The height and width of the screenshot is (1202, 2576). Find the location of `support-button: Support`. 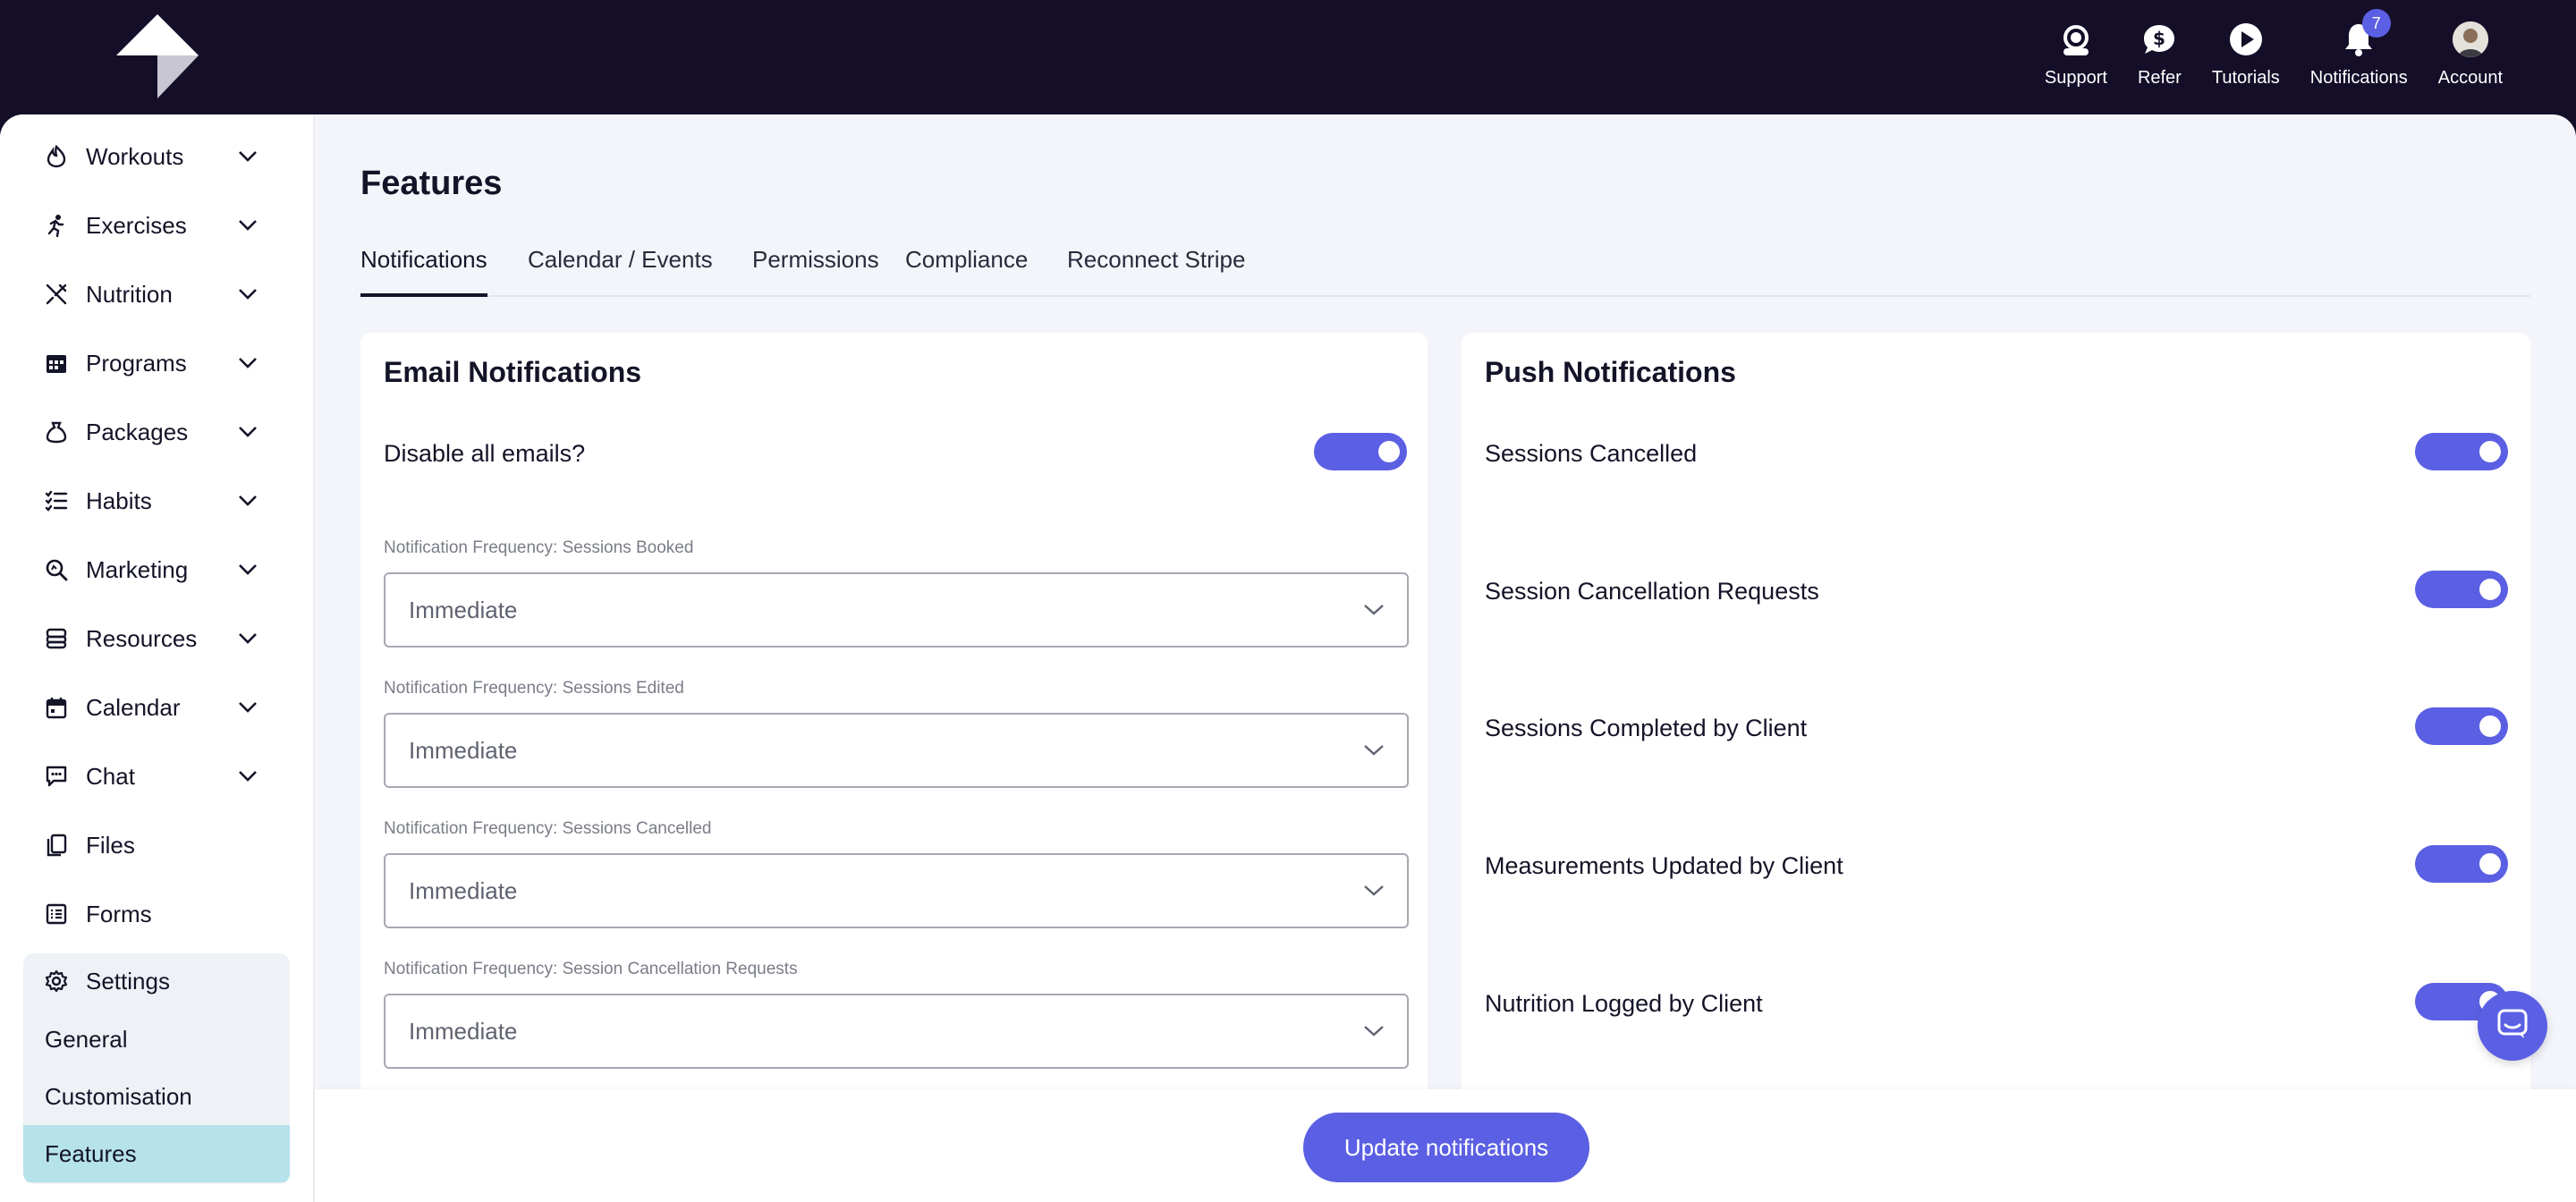

support-button: Support is located at coordinates (2076, 57).